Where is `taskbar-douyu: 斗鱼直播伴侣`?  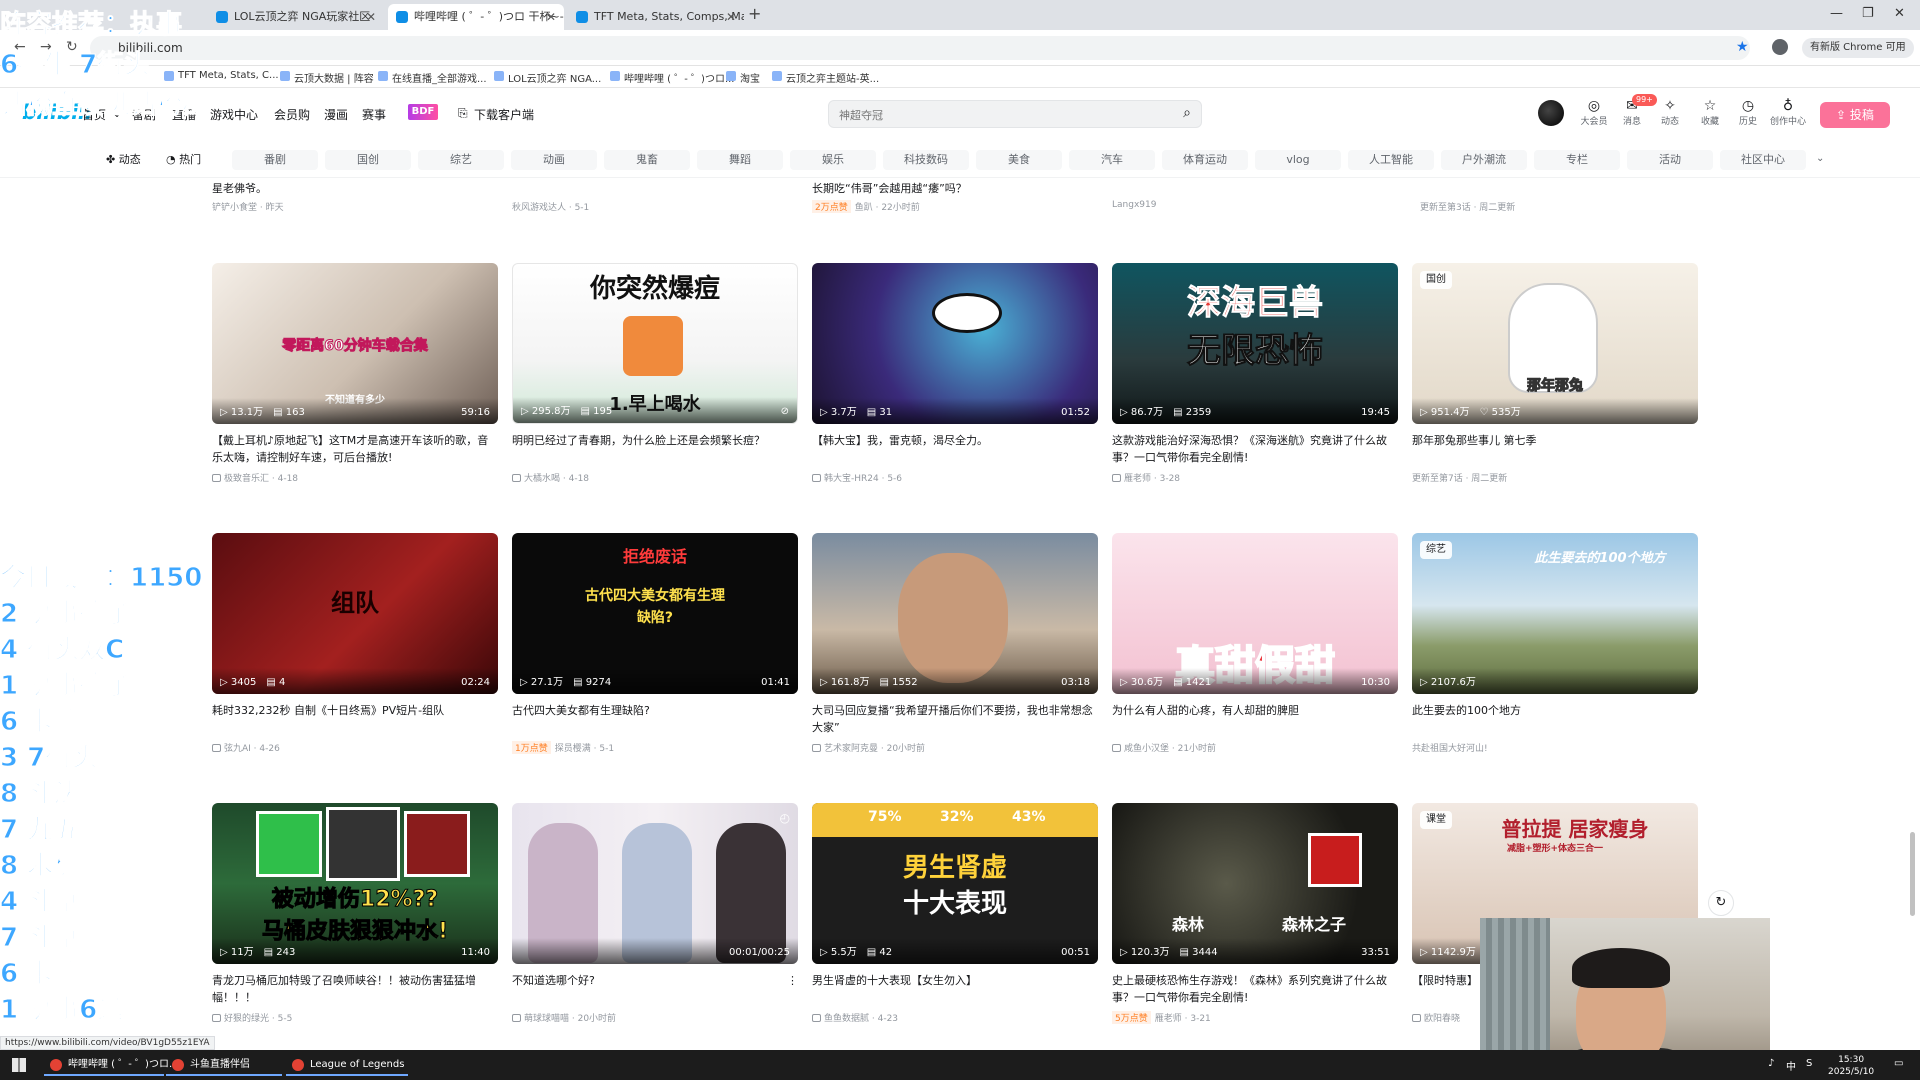 taskbar-douyu: 斗鱼直播伴侣 is located at coordinates (224, 1065).